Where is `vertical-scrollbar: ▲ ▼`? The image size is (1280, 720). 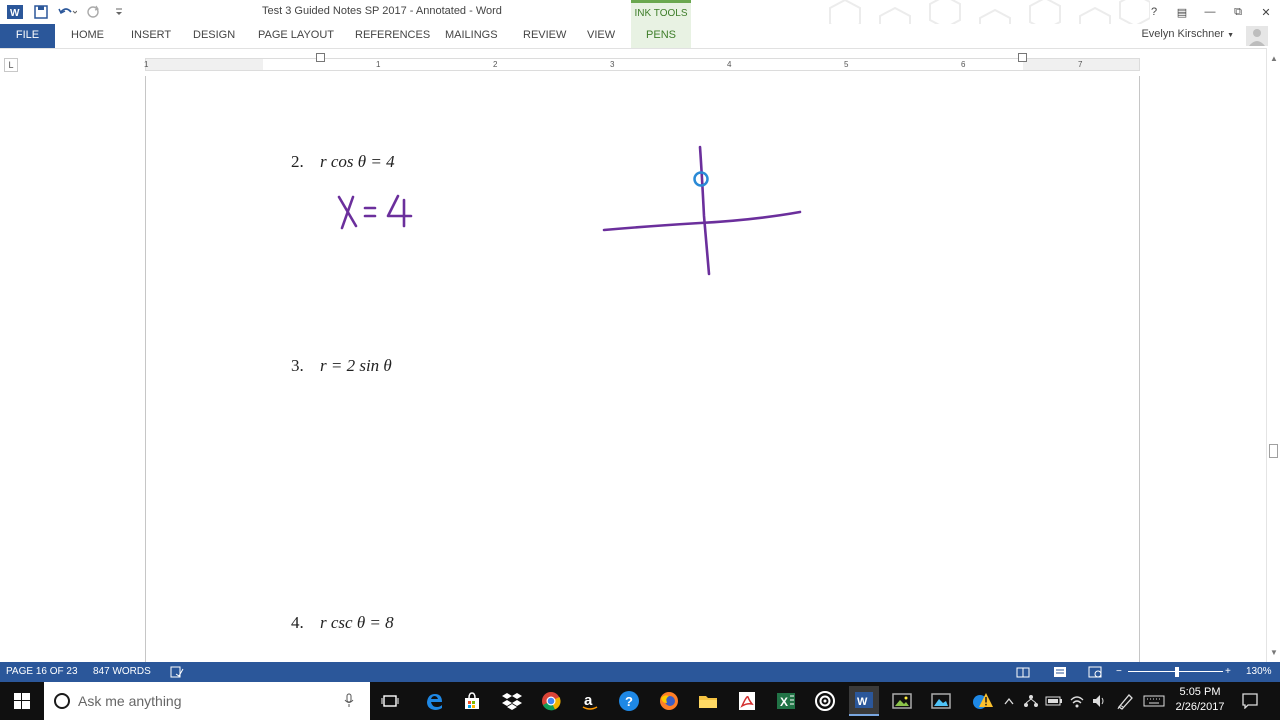 vertical-scrollbar: ▲ ▼ is located at coordinates (1273, 355).